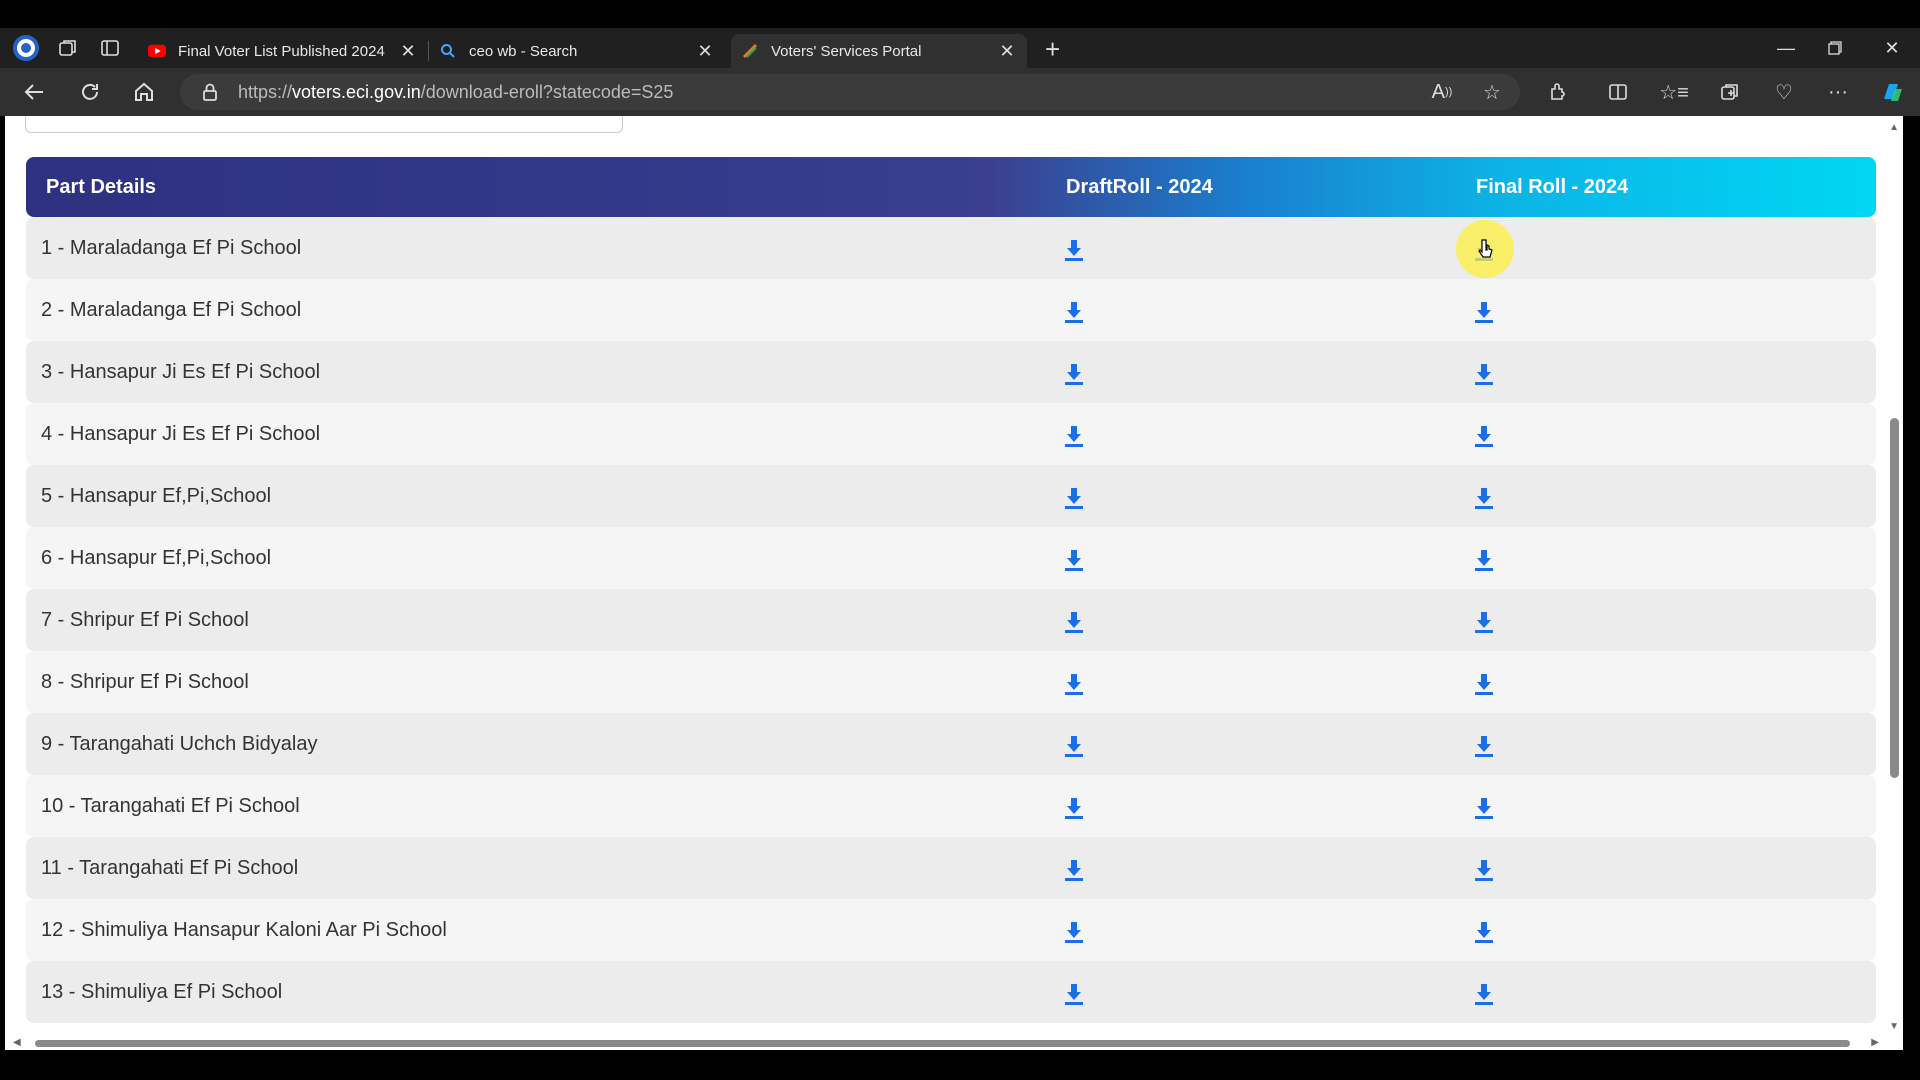 The height and width of the screenshot is (1080, 1920). Describe the element at coordinates (1894, 1026) in the screenshot. I see `scroll-down-arrow-icon: ▼` at that location.